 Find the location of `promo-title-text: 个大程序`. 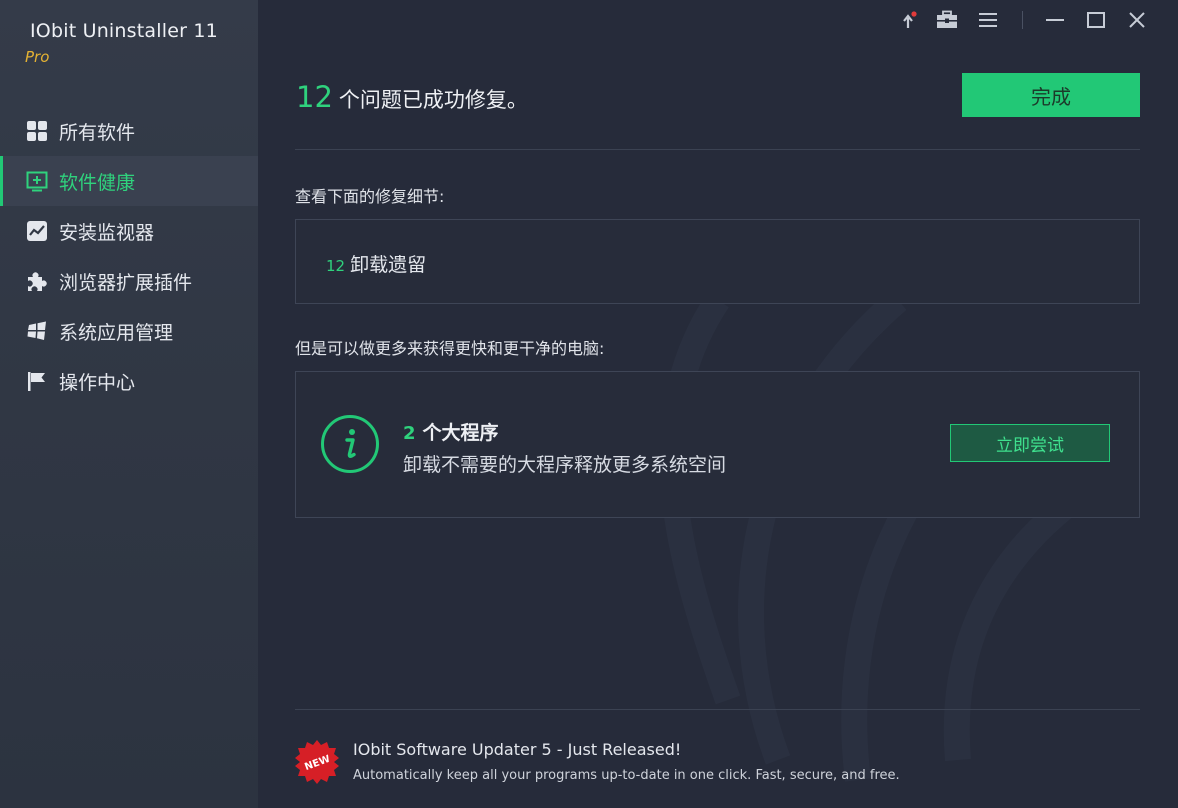

promo-title-text: 个大程序 is located at coordinates (460, 433).